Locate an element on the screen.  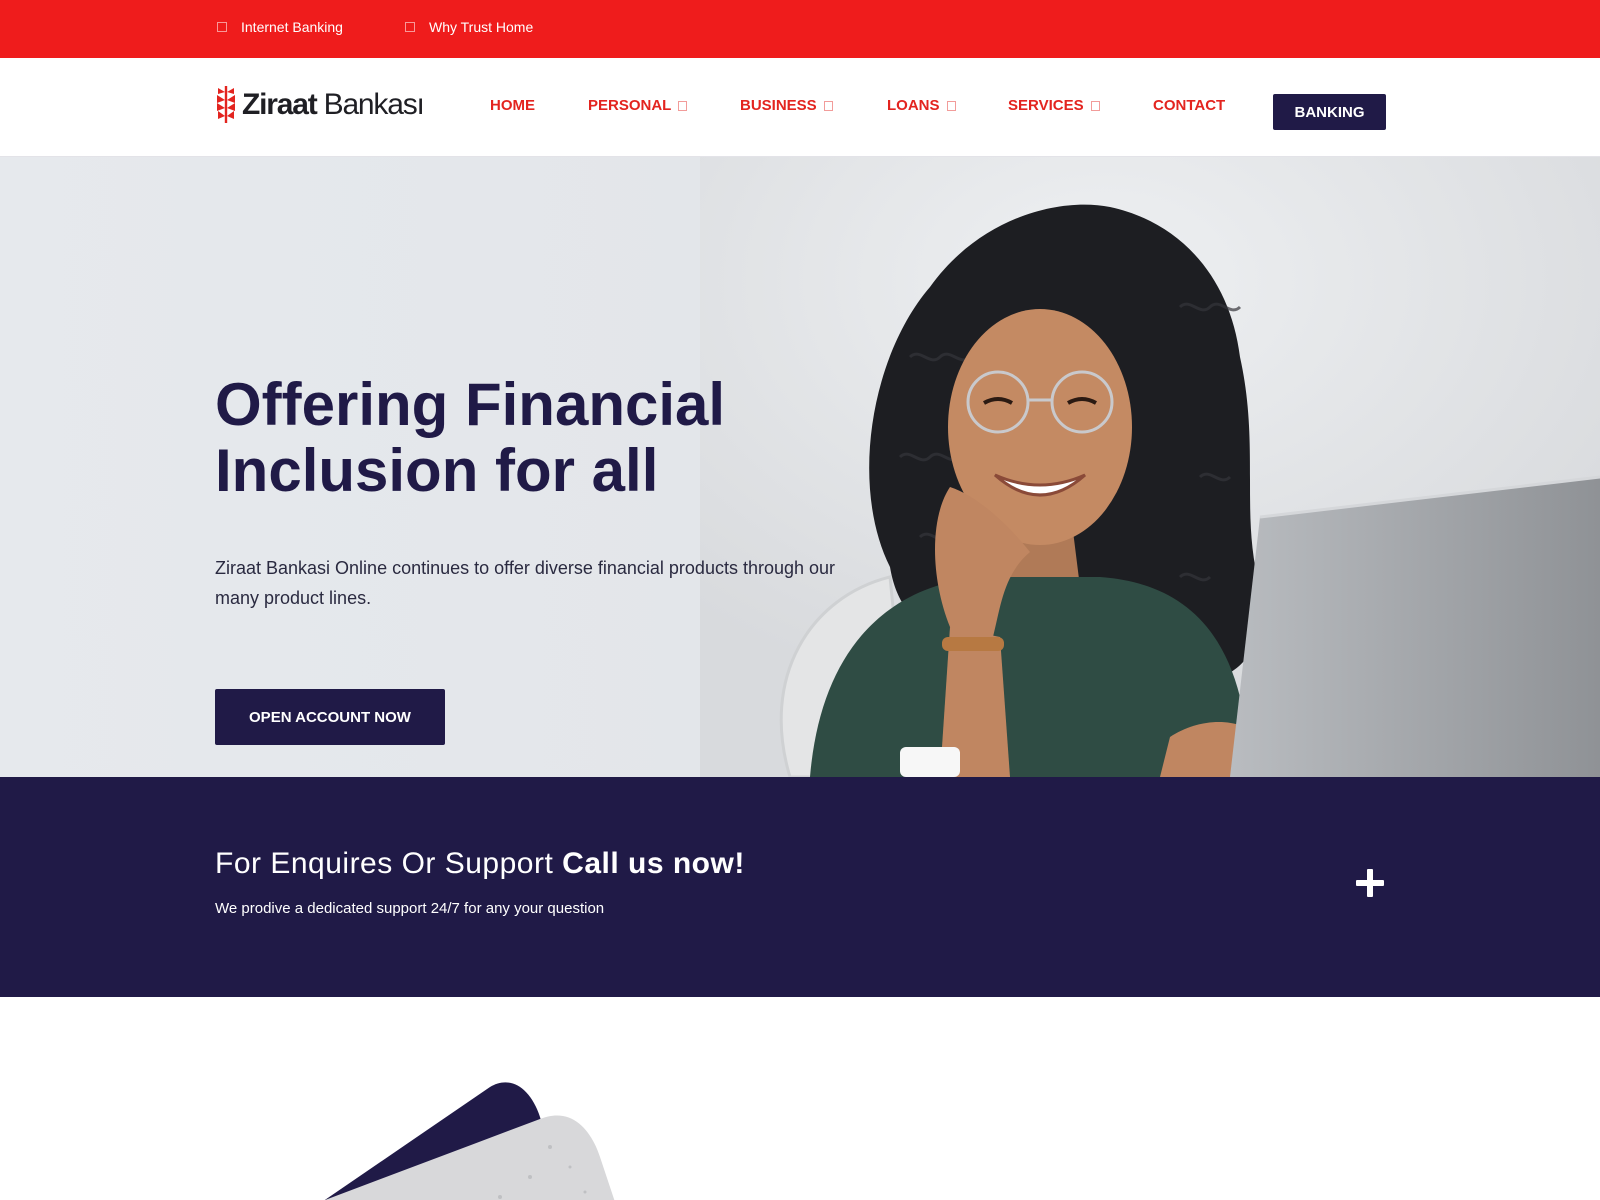
nav-item-label: HOME is located at coordinates (512, 105).